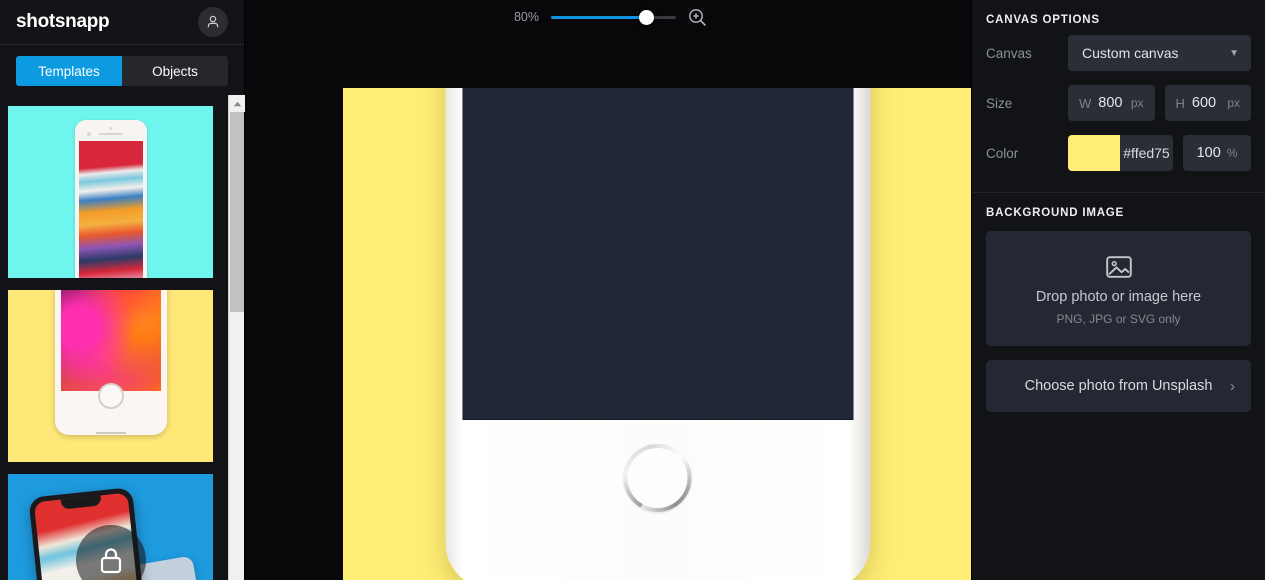 The width and height of the screenshot is (1265, 580). Describe the element at coordinates (1232, 153) in the screenshot. I see `opacity-unit: %` at that location.